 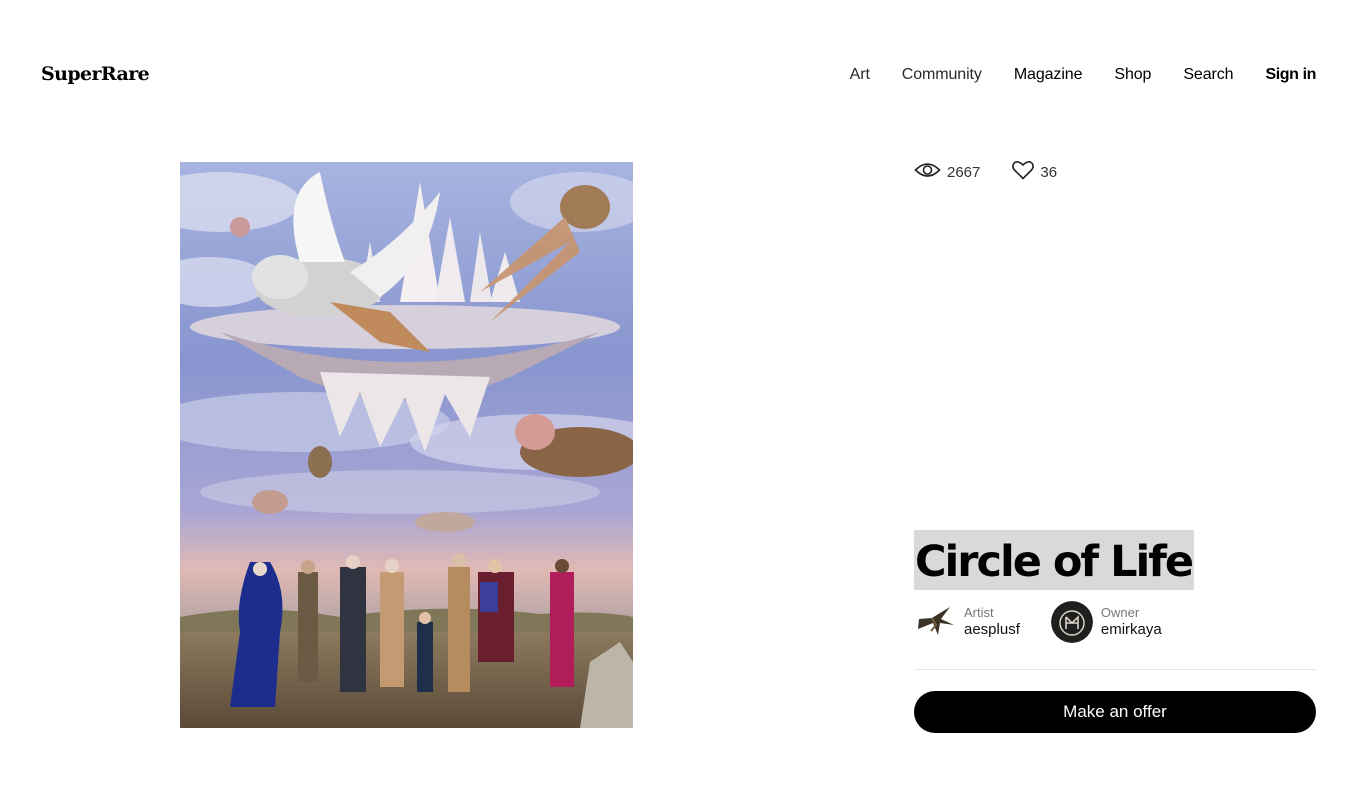 What do you see at coordinates (860, 75) in the screenshot?
I see `nav-art: Art` at bounding box center [860, 75].